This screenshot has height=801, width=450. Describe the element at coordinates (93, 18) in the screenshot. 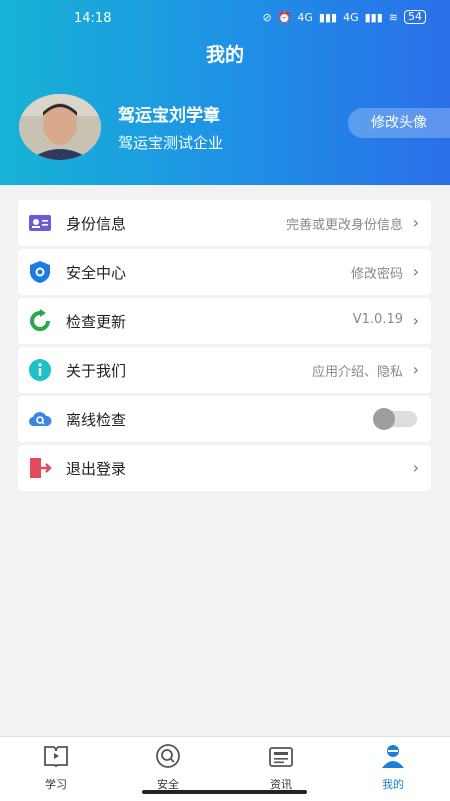

I see `status-time: 14:18` at that location.